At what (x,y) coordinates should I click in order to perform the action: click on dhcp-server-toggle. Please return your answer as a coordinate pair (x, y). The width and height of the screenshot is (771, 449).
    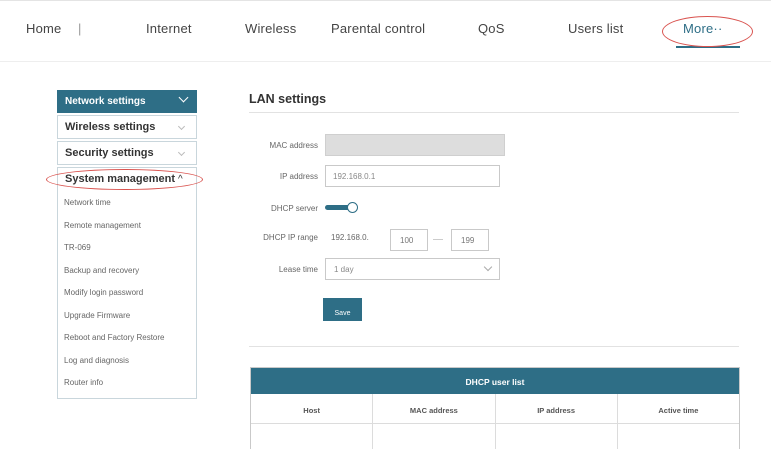
    Looking at the image, I should click on (342, 208).